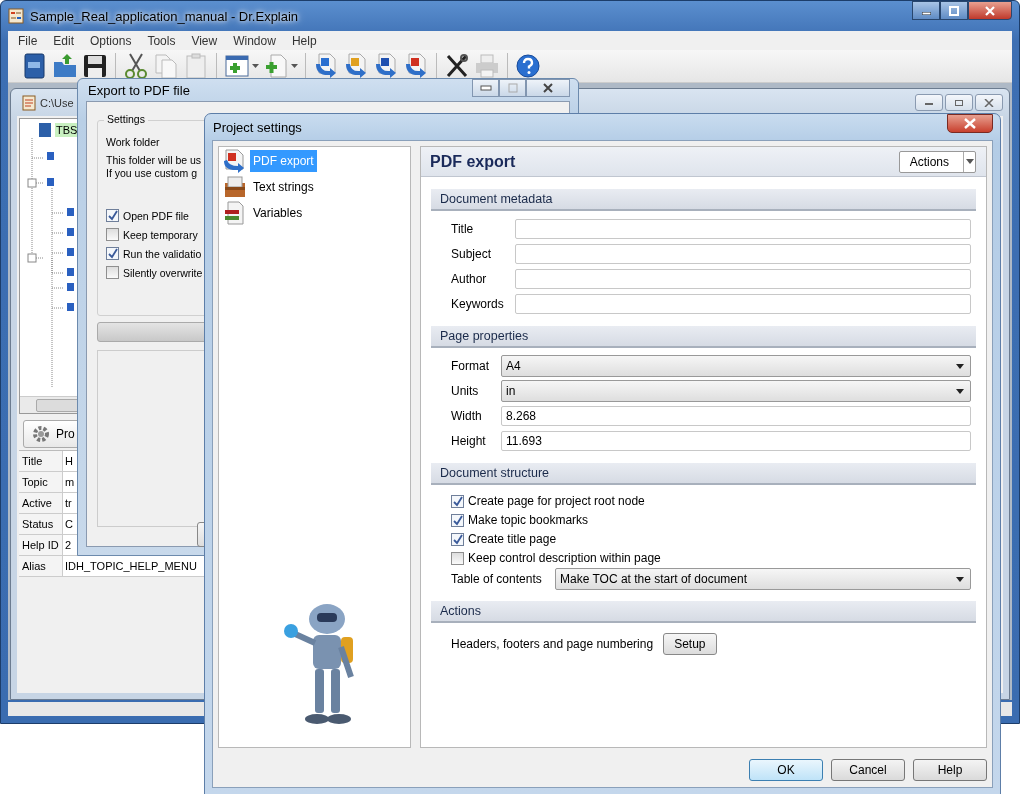  Describe the element at coordinates (467, 416) in the screenshot. I see `field-label: Width` at that location.